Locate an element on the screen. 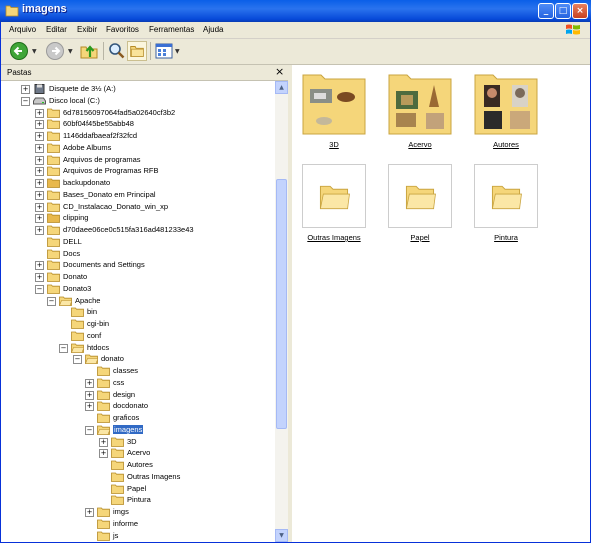 This screenshot has height=543, width=591. tree-item-label: cgi-bin is located at coordinates (98, 323).